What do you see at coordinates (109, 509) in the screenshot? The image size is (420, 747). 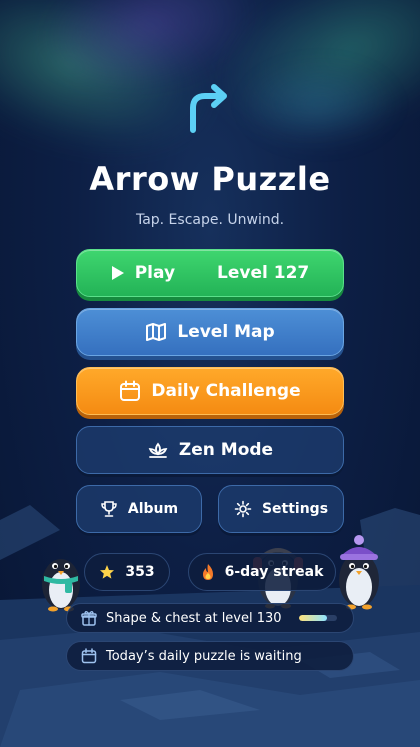 I see `trophy-icon` at bounding box center [109, 509].